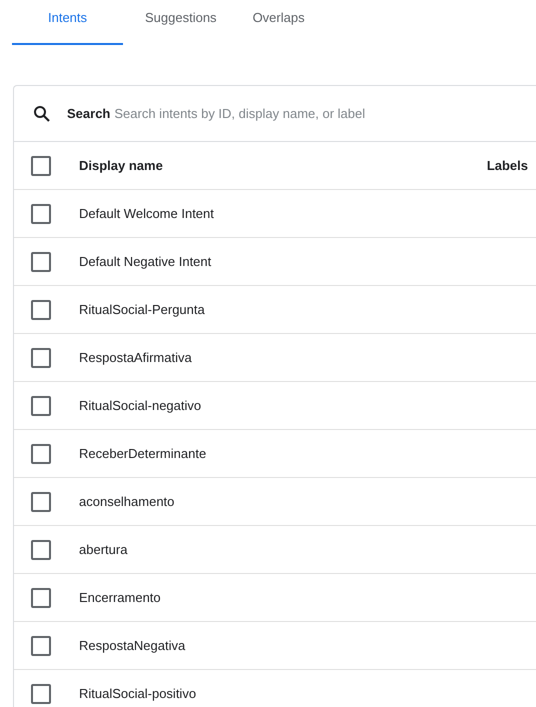  What do you see at coordinates (142, 309) in the screenshot?
I see `intent-name: RitualSocial-Pergunta` at bounding box center [142, 309].